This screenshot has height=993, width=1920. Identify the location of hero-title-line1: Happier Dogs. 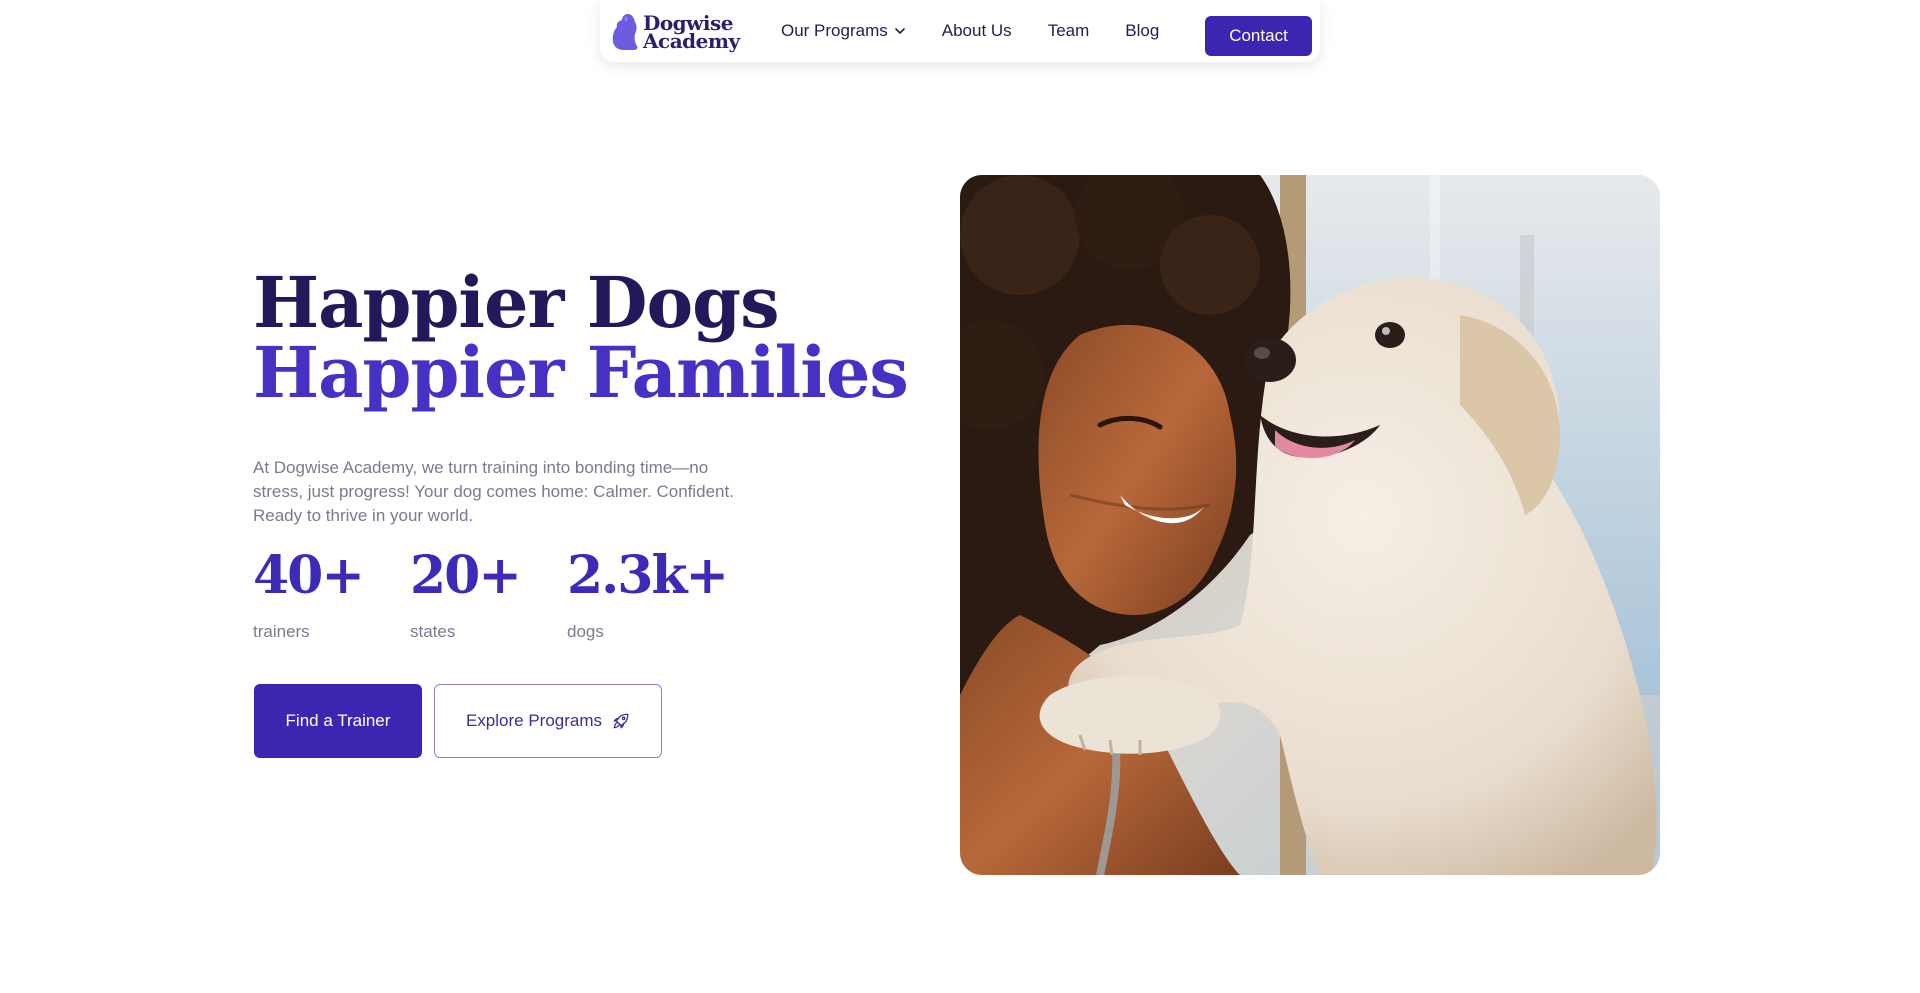
(516, 302).